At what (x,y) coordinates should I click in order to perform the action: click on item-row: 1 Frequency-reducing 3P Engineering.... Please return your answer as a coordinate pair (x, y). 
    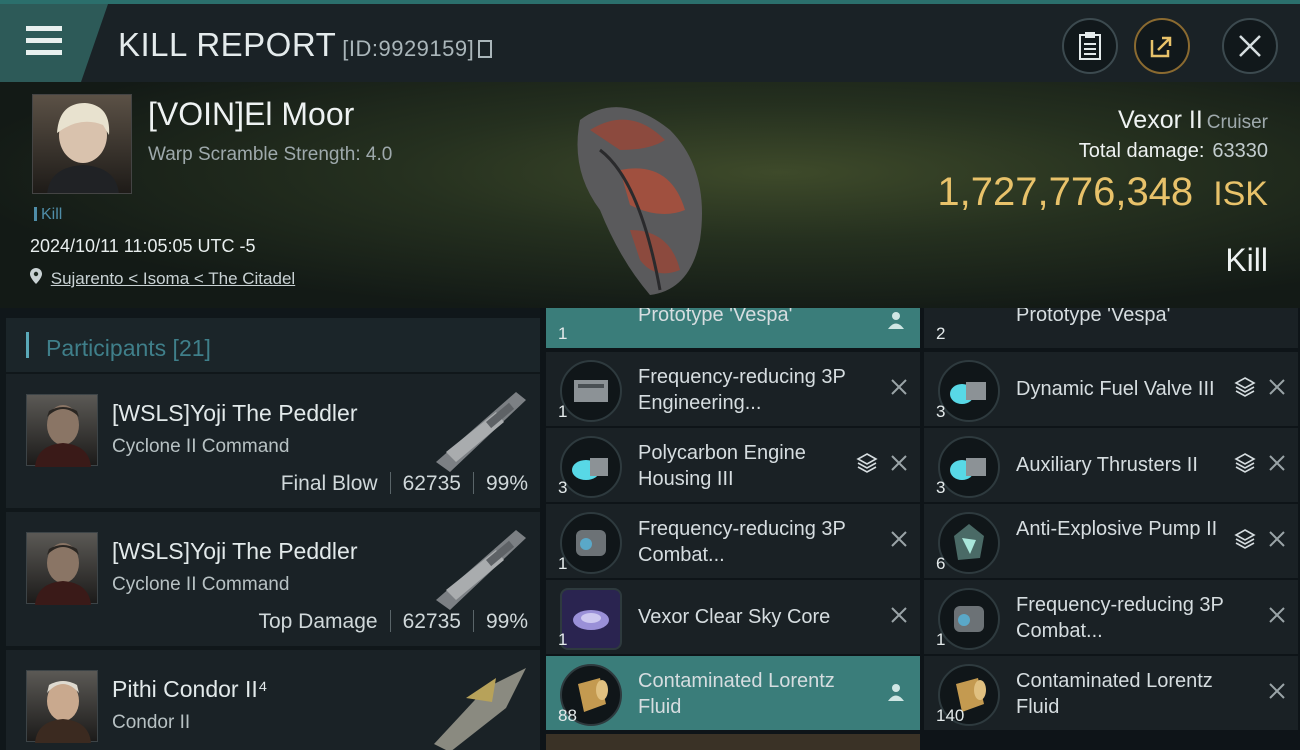
    Looking at the image, I should click on (733, 389).